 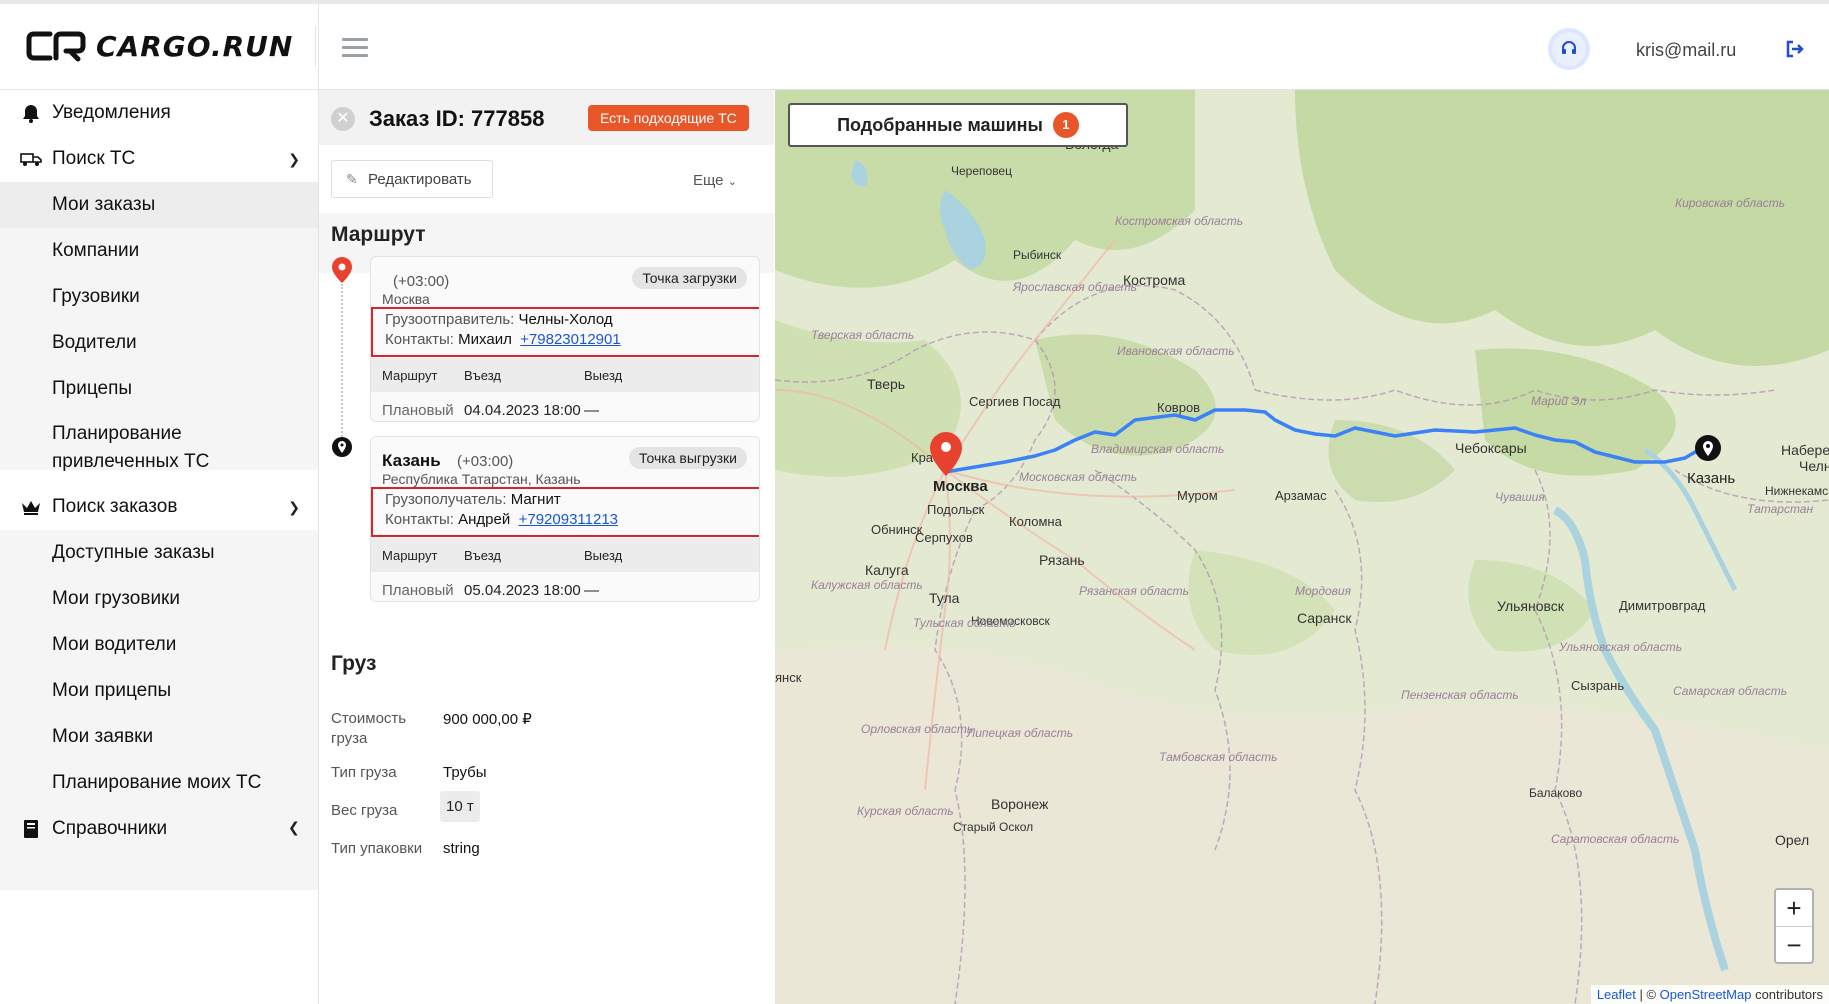 What do you see at coordinates (956, 509) in the screenshot?
I see `map-label: Подольск` at bounding box center [956, 509].